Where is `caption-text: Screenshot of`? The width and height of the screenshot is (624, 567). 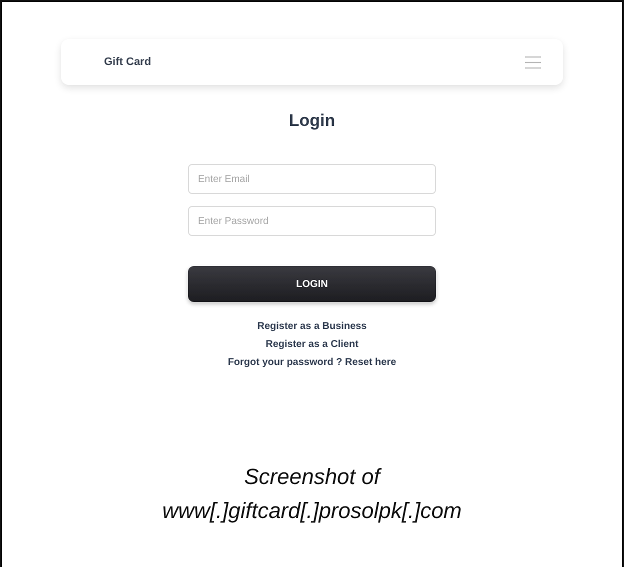 caption-text: Screenshot of is located at coordinates (312, 477).